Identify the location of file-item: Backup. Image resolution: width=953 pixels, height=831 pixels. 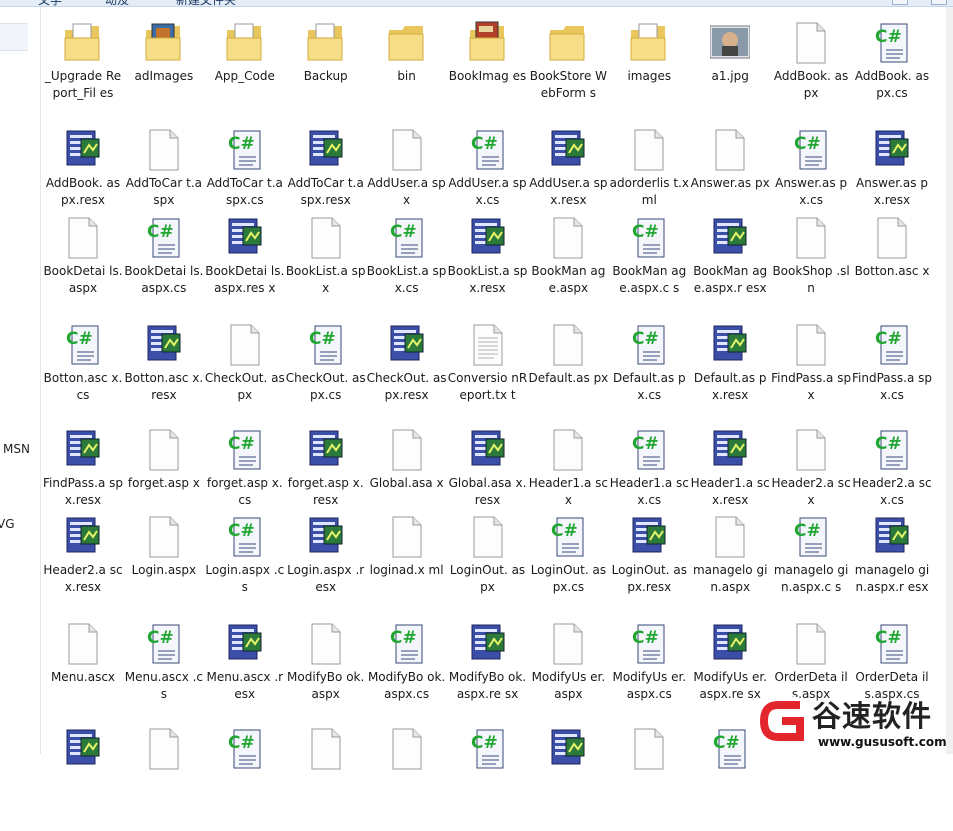
(326, 72).